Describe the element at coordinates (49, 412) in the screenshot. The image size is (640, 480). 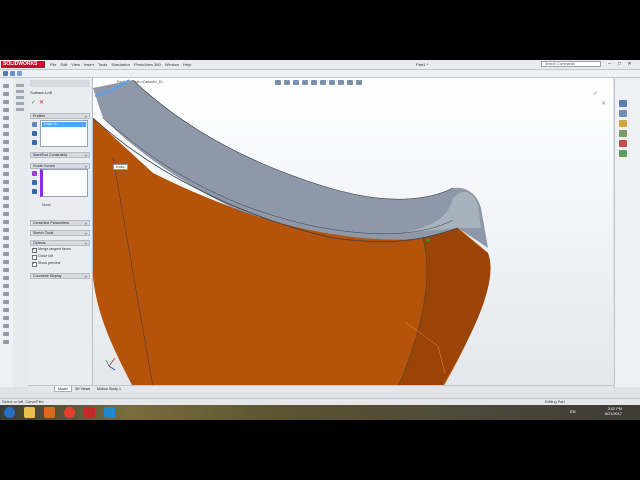
I see `vlc-icon` at that location.